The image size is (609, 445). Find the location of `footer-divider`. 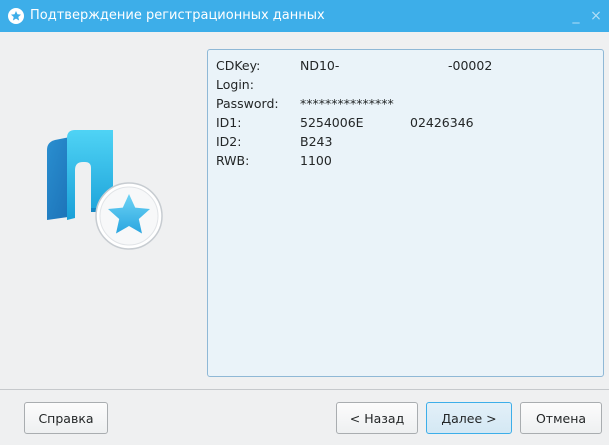

footer-divider is located at coordinates (304, 389).